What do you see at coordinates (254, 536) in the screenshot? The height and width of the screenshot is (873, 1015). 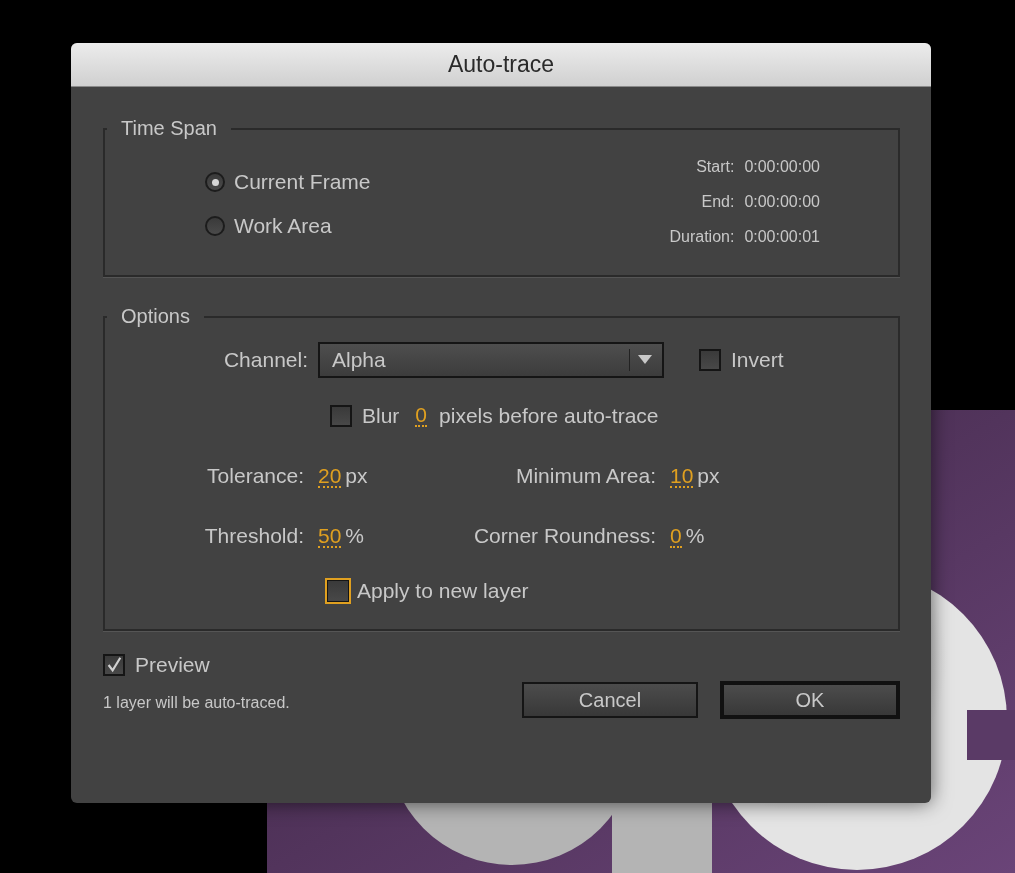 I see `param-label: Threshold:` at bounding box center [254, 536].